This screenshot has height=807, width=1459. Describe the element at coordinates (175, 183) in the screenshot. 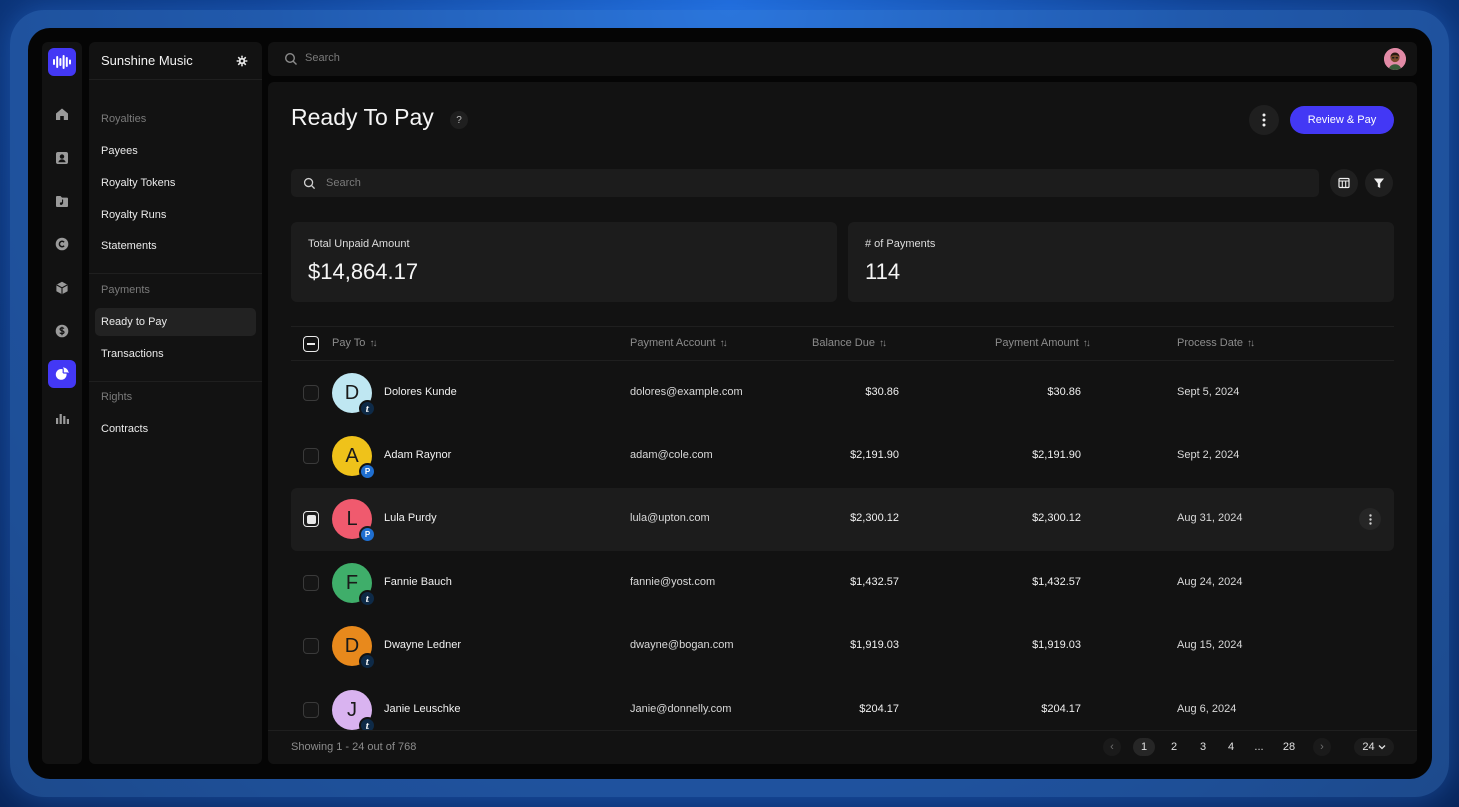

I see `sidebar-item-royalty-tokens: Royalty Tokens` at that location.